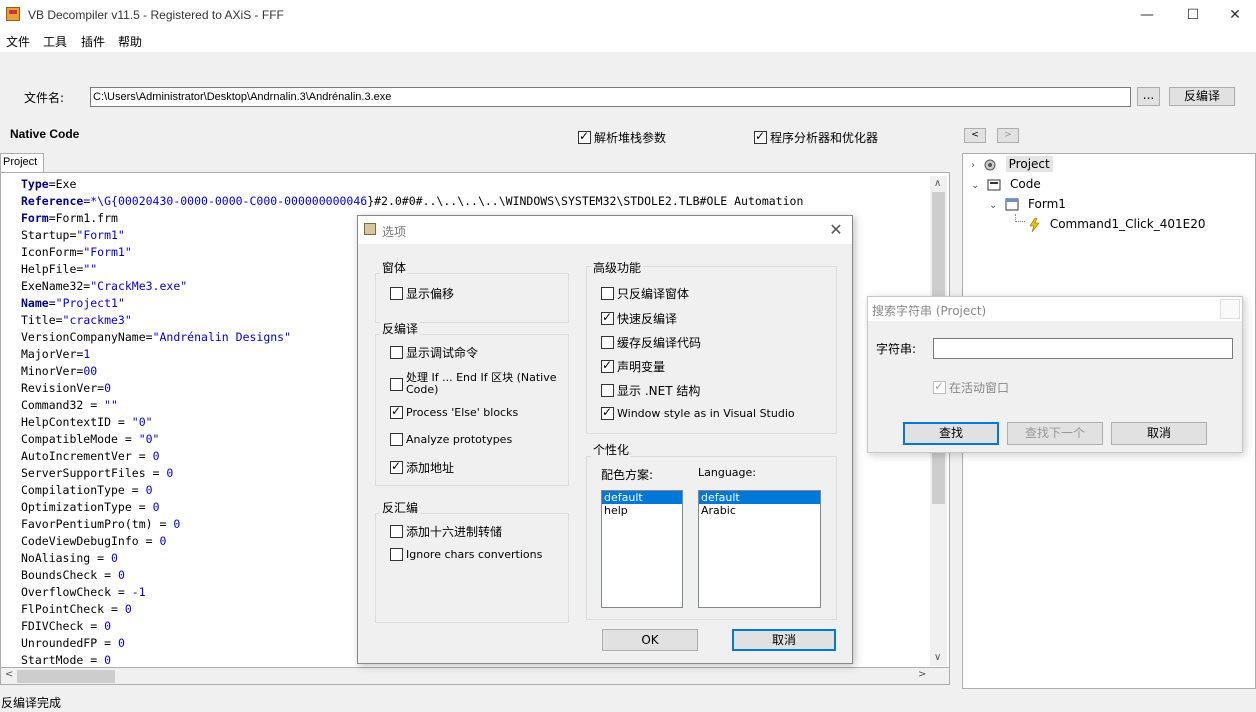  Describe the element at coordinates (481, 383) in the screenshot. I see `option-label: 处理 If ... End If 区块 (Native Code)` at that location.